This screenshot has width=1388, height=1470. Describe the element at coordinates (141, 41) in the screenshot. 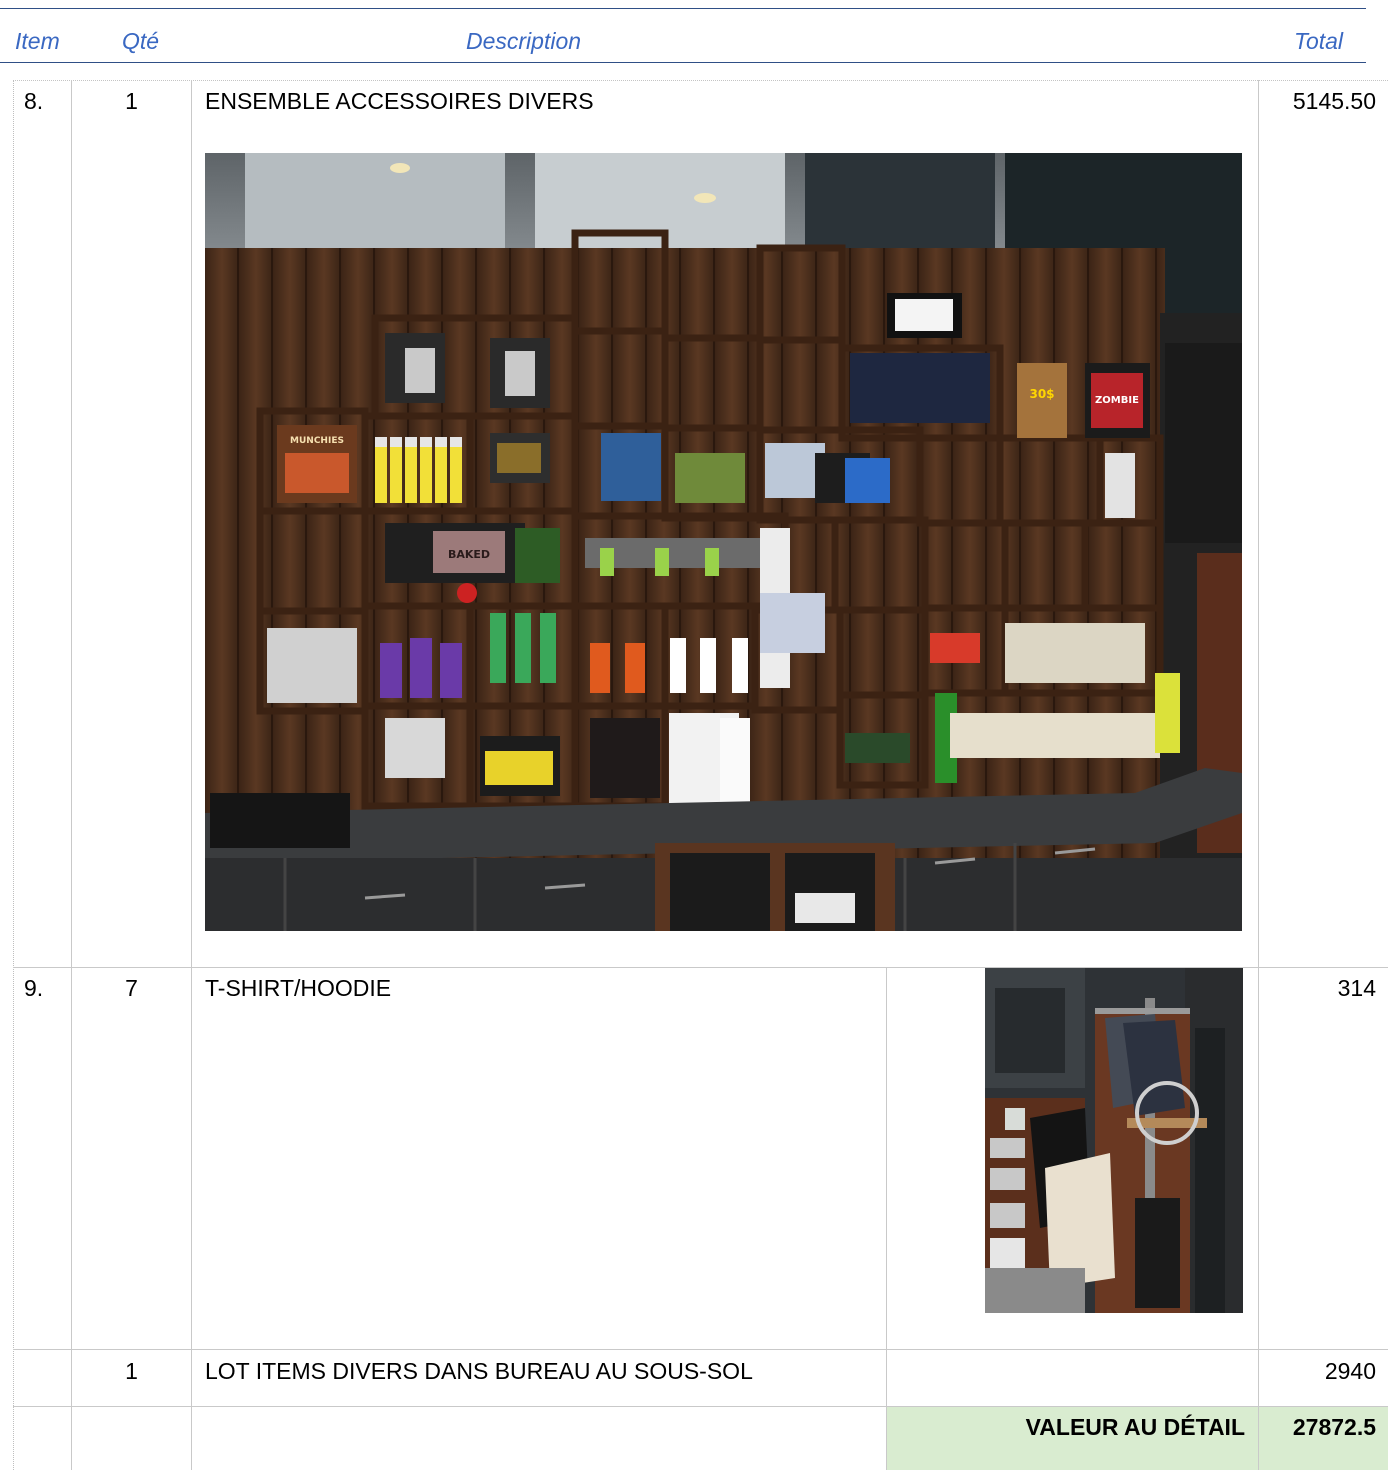

I see `header-qty: Qté` at that location.